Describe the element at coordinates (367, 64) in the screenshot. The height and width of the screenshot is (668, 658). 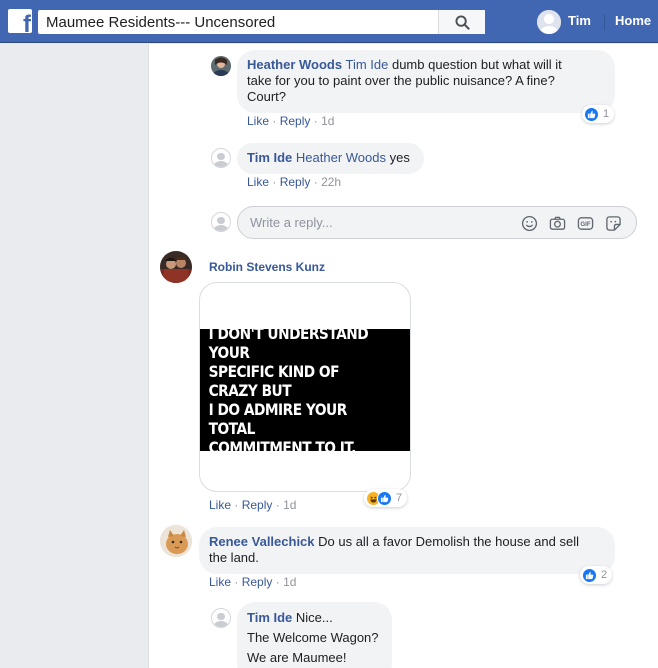
I see `tagged-user-link: Tim Ide` at that location.